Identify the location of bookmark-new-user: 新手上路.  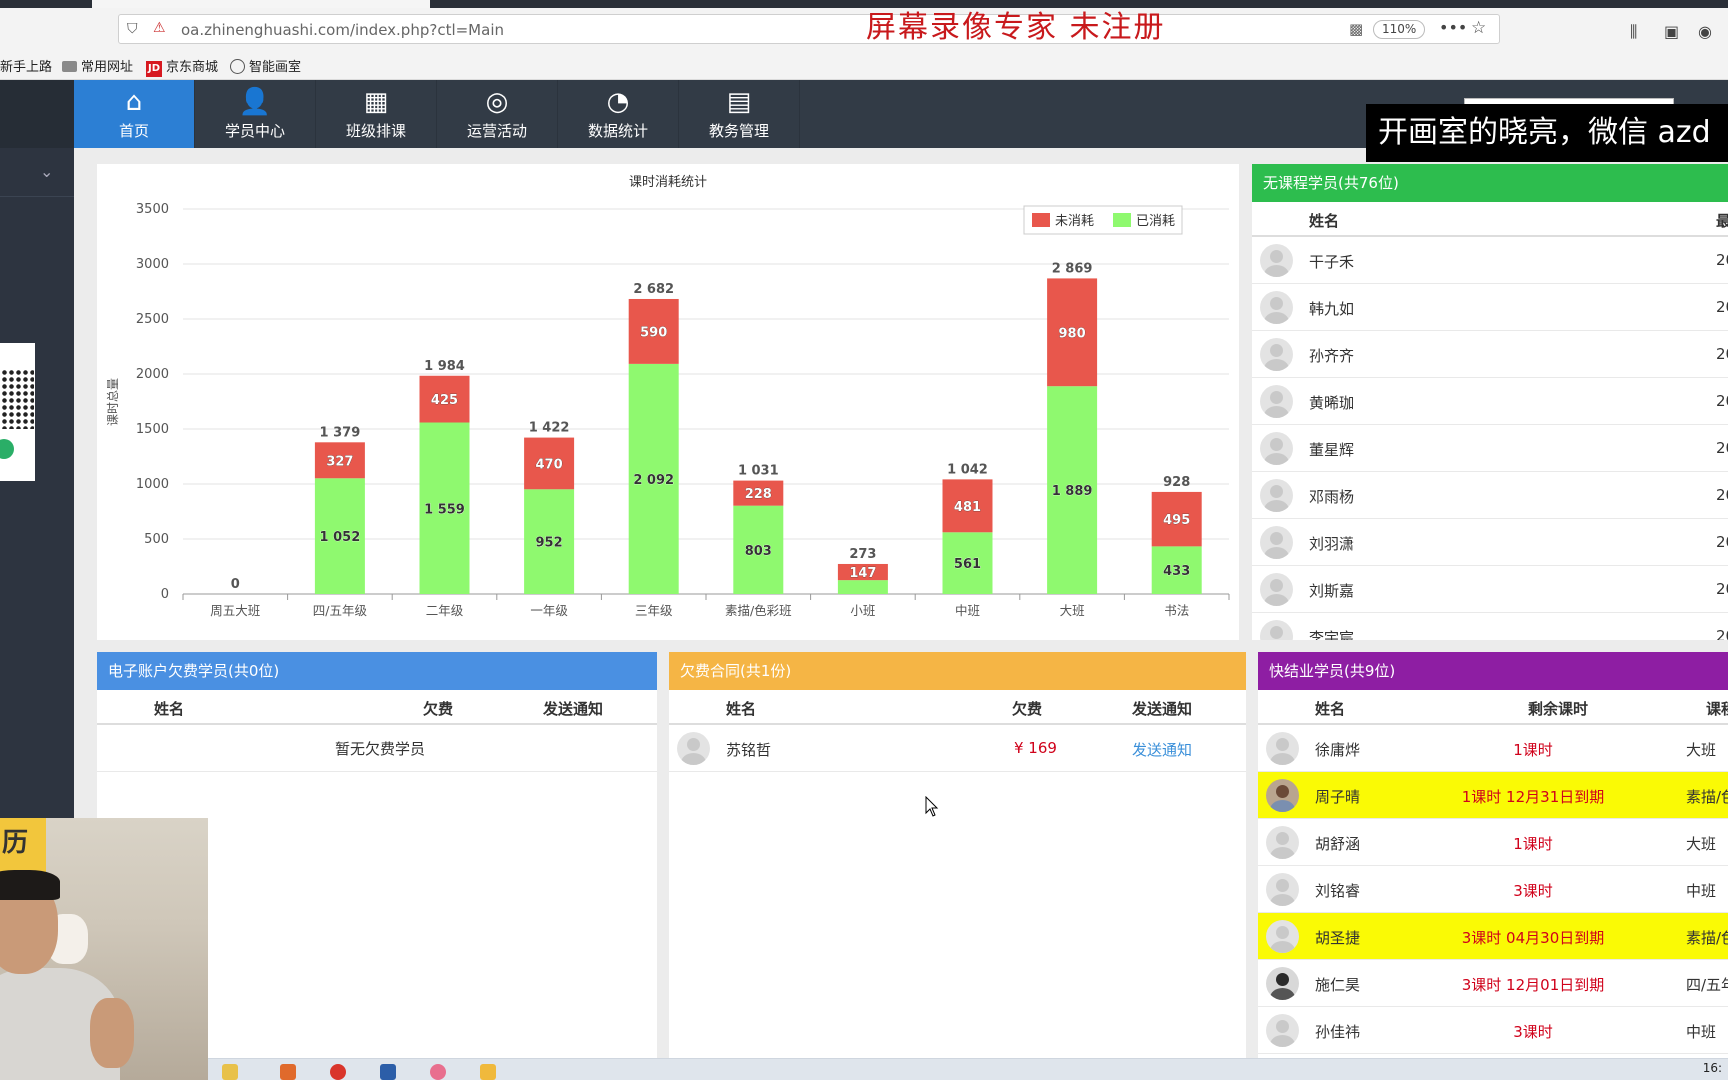
(26, 65).